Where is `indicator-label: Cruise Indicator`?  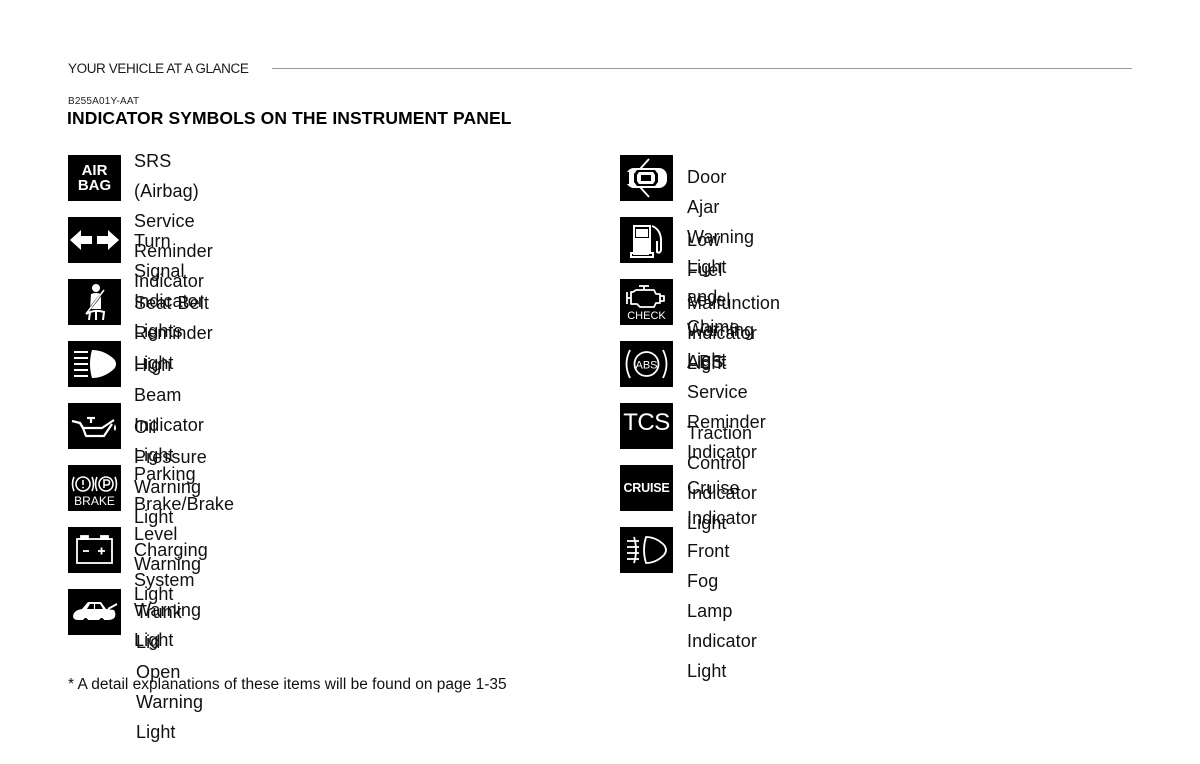 indicator-label: Cruise Indicator is located at coordinates (722, 503).